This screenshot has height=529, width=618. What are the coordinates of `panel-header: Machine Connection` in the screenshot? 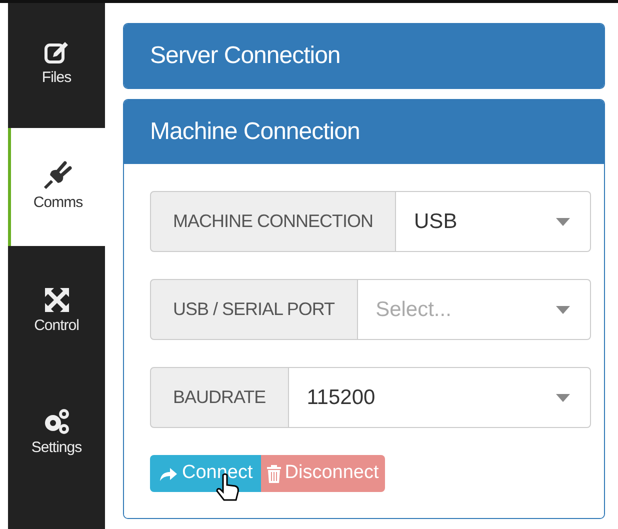 It's located at (364, 132).